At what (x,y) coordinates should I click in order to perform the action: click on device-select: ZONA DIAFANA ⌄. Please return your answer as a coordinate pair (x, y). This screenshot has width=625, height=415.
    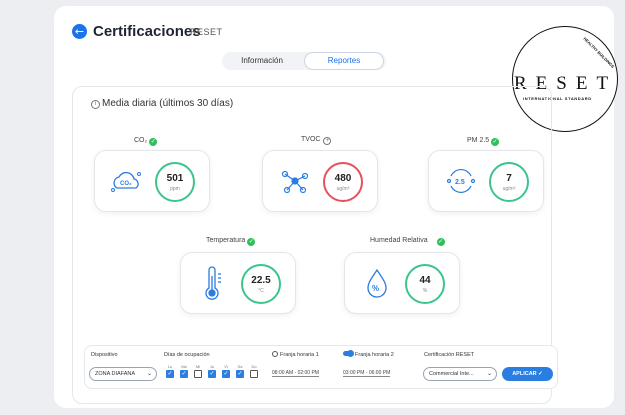
    Looking at the image, I should click on (123, 374).